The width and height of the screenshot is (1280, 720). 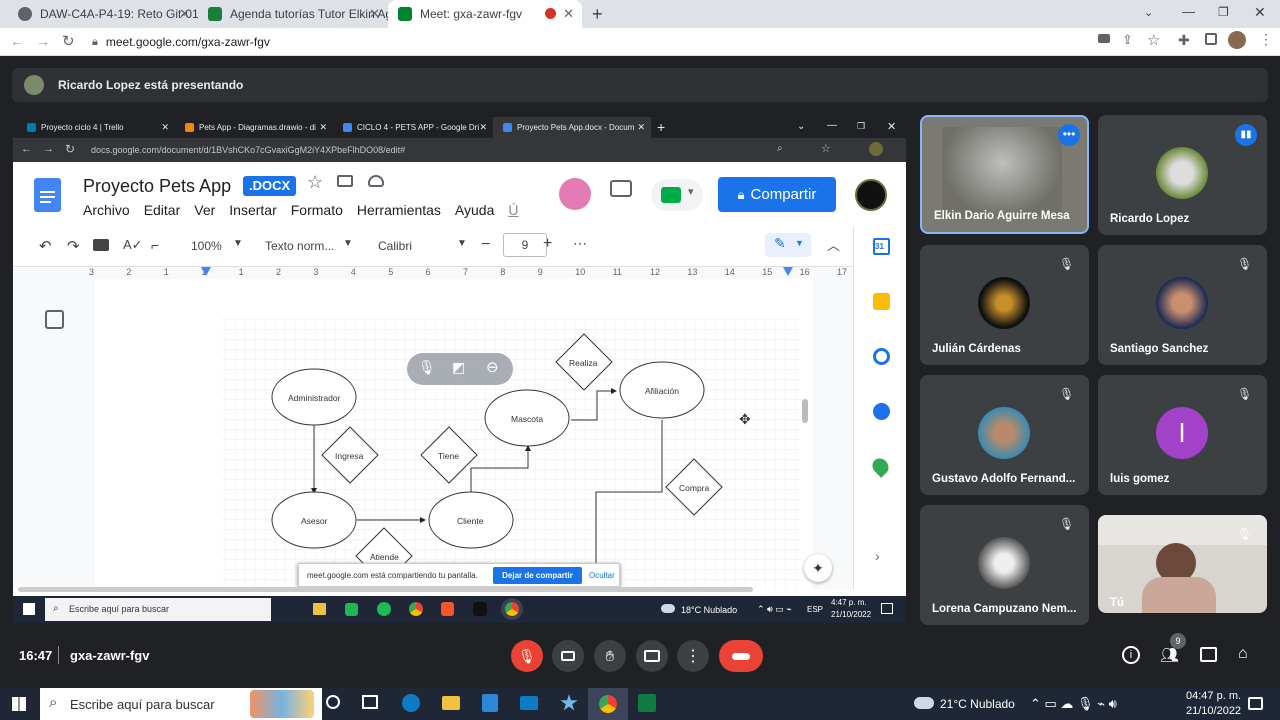 What do you see at coordinates (106, 210) in the screenshot?
I see `menu-archivo: Archivo` at bounding box center [106, 210].